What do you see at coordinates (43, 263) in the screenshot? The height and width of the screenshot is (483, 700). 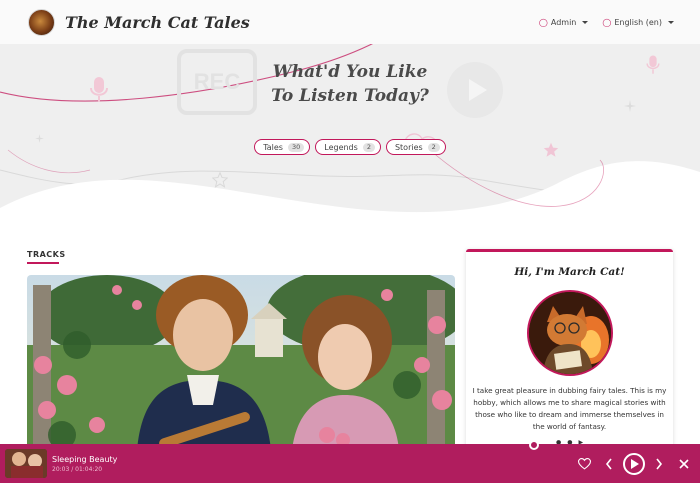 I see `tracks-heading-underline` at bounding box center [43, 263].